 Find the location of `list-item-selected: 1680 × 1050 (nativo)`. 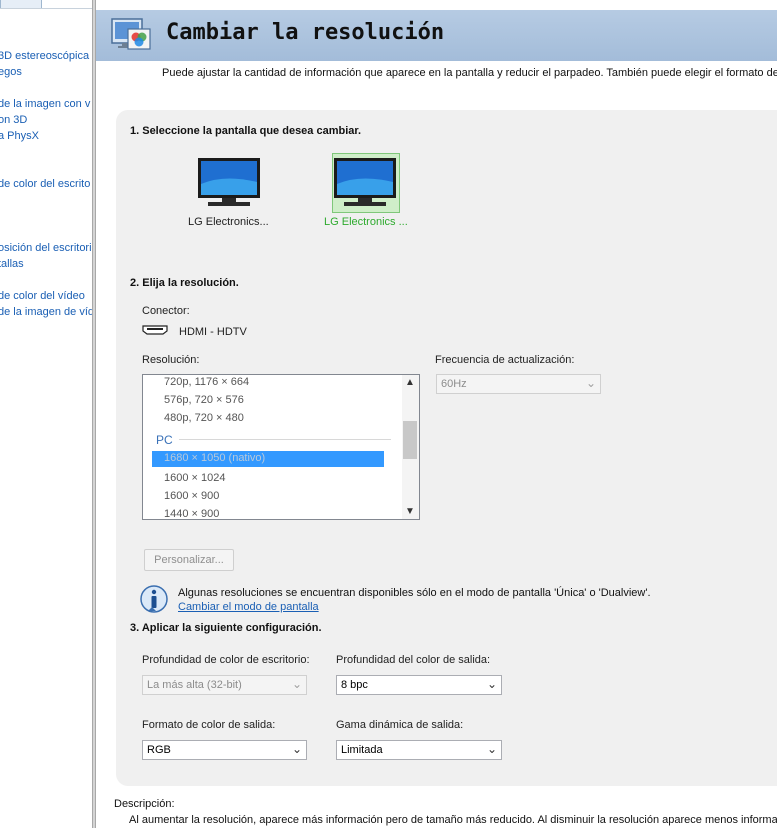

list-item-selected: 1680 × 1050 (nativo) is located at coordinates (268, 459).